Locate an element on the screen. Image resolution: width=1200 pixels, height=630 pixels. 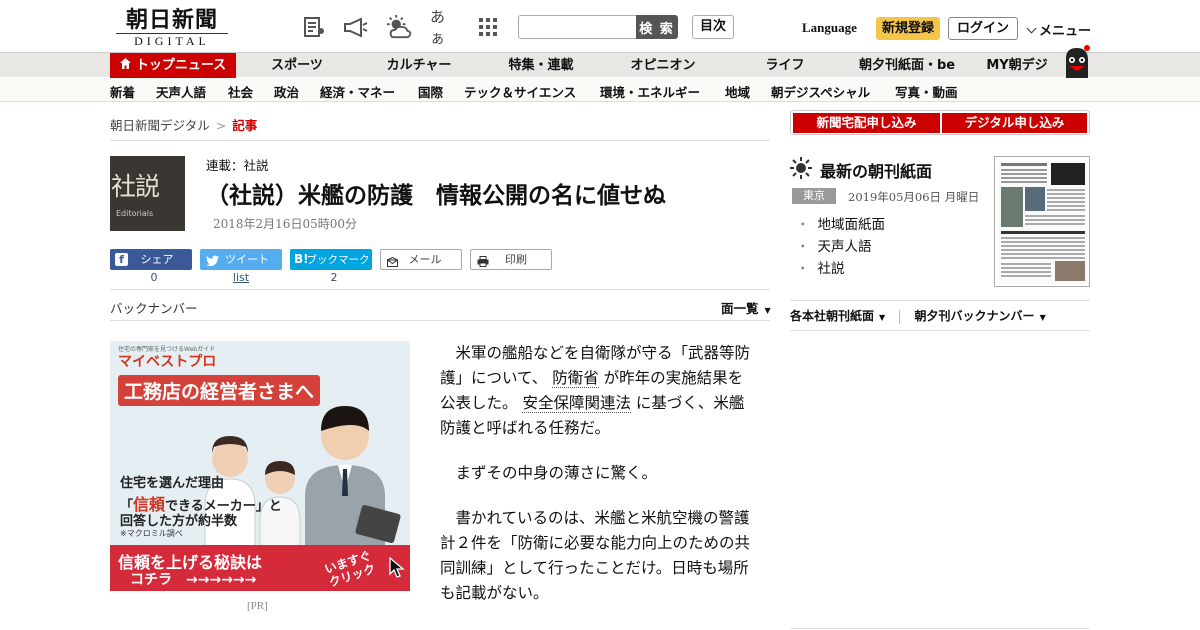
nav2-politics: 政治 is located at coordinates (286, 91).